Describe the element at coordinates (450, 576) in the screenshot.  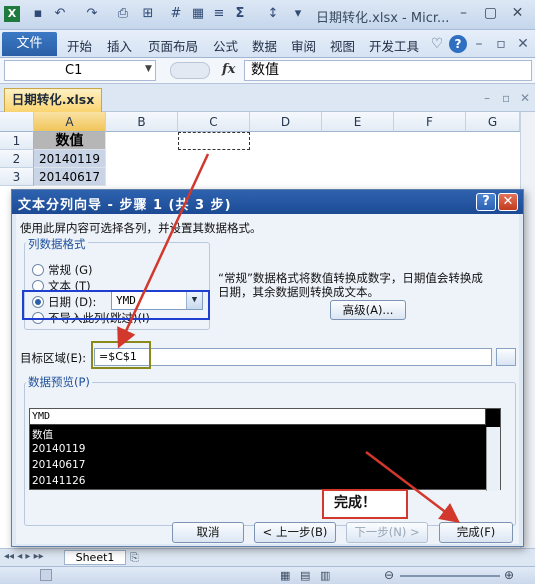
I see `zoom-slider` at that location.